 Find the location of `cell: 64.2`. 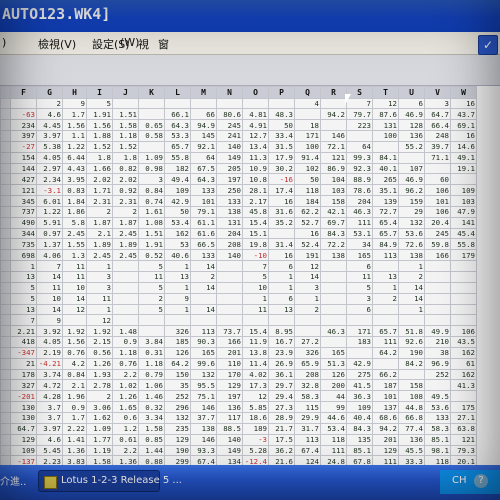

cell: 64.2 is located at coordinates (385, 352).